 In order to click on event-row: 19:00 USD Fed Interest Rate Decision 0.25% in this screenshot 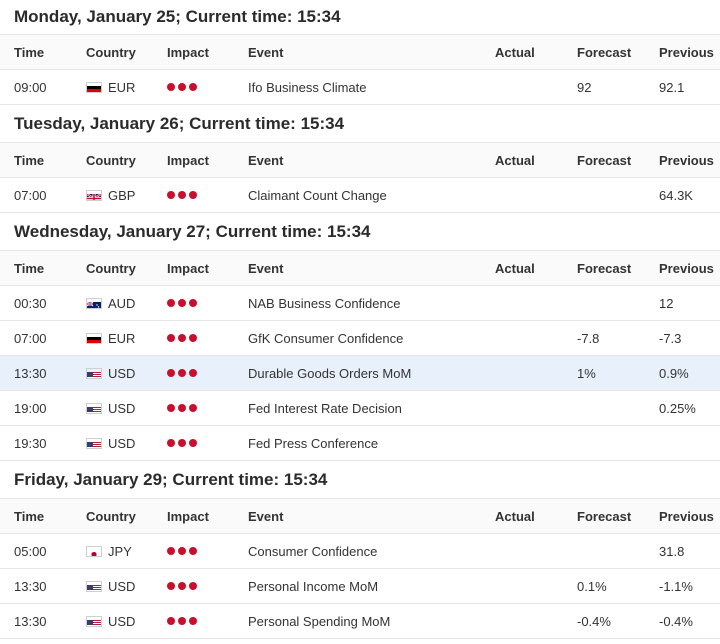, I will do `click(360, 408)`.